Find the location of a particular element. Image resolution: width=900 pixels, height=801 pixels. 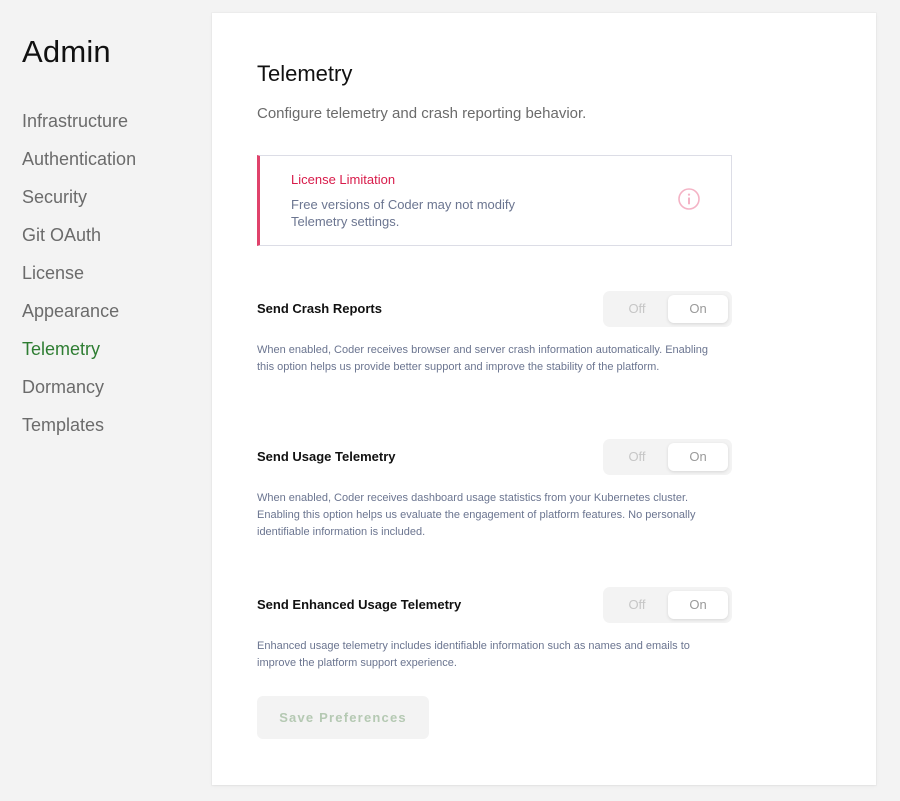

save-preferences-button: Save Preferences is located at coordinates (343, 717).